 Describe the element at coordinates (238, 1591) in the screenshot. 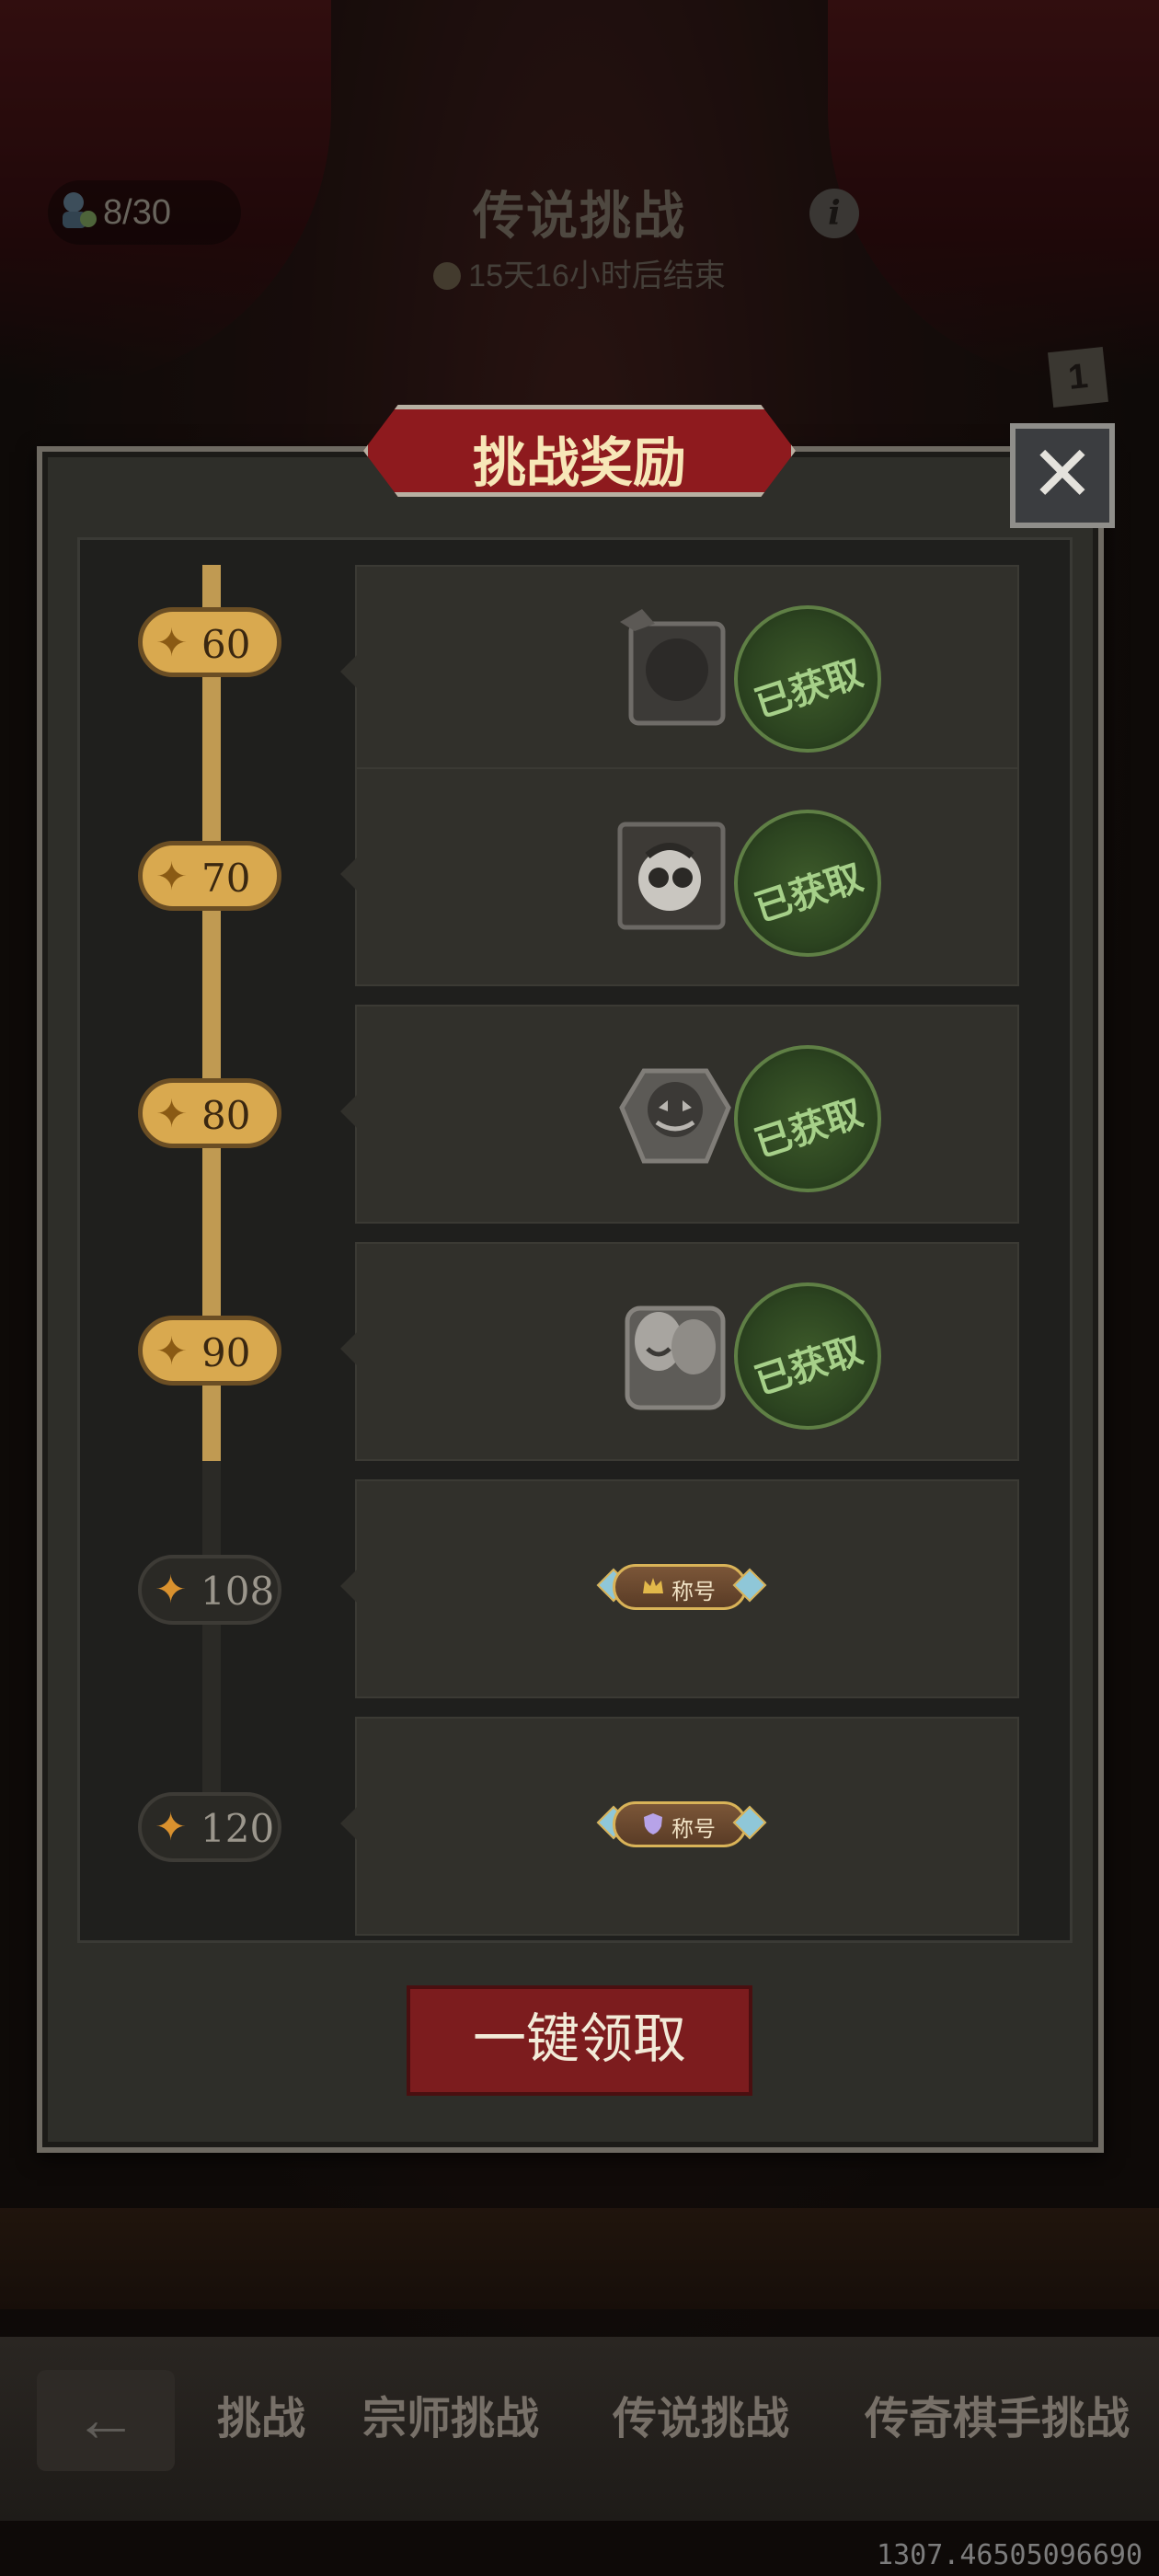

I see `milestone-value: 108` at that location.